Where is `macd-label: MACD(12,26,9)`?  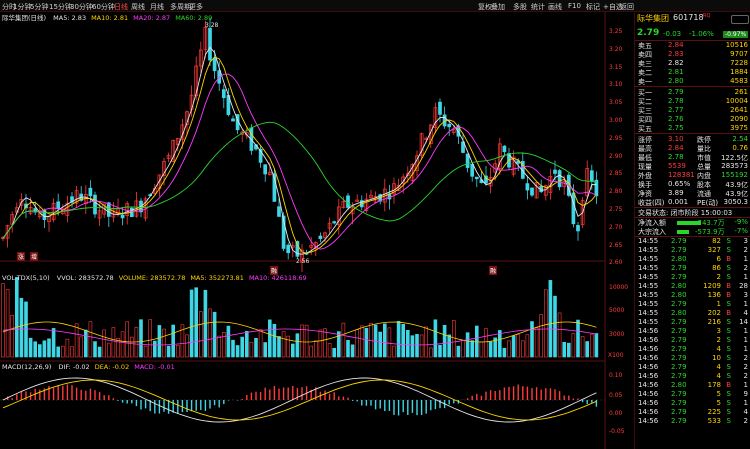 macd-label: MACD(12,26,9) is located at coordinates (27, 367).